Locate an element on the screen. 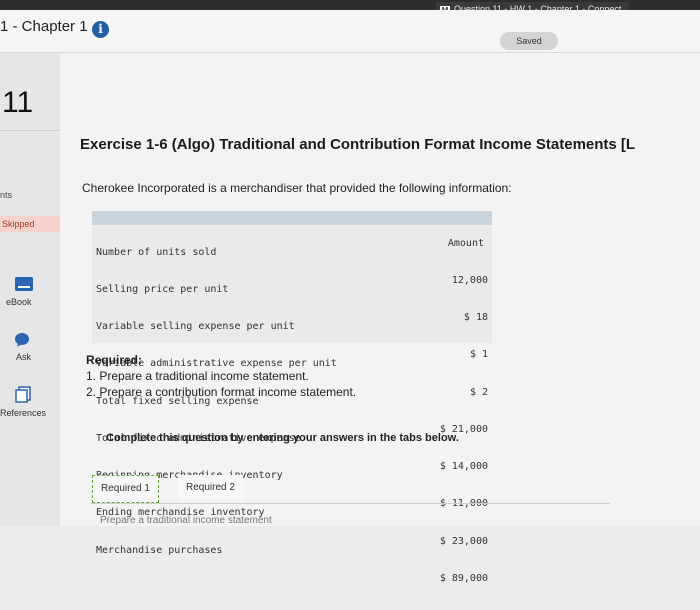 This screenshot has width=700, height=610. tab-required-2: Required 2 is located at coordinates (210, 488).